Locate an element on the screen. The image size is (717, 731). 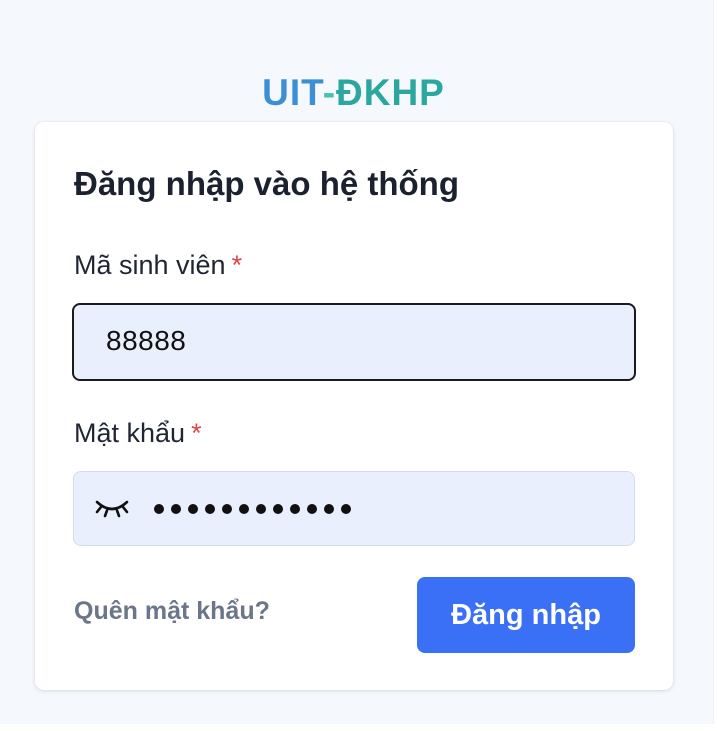
app-logo: UIT-ĐKHP is located at coordinates (353, 93).